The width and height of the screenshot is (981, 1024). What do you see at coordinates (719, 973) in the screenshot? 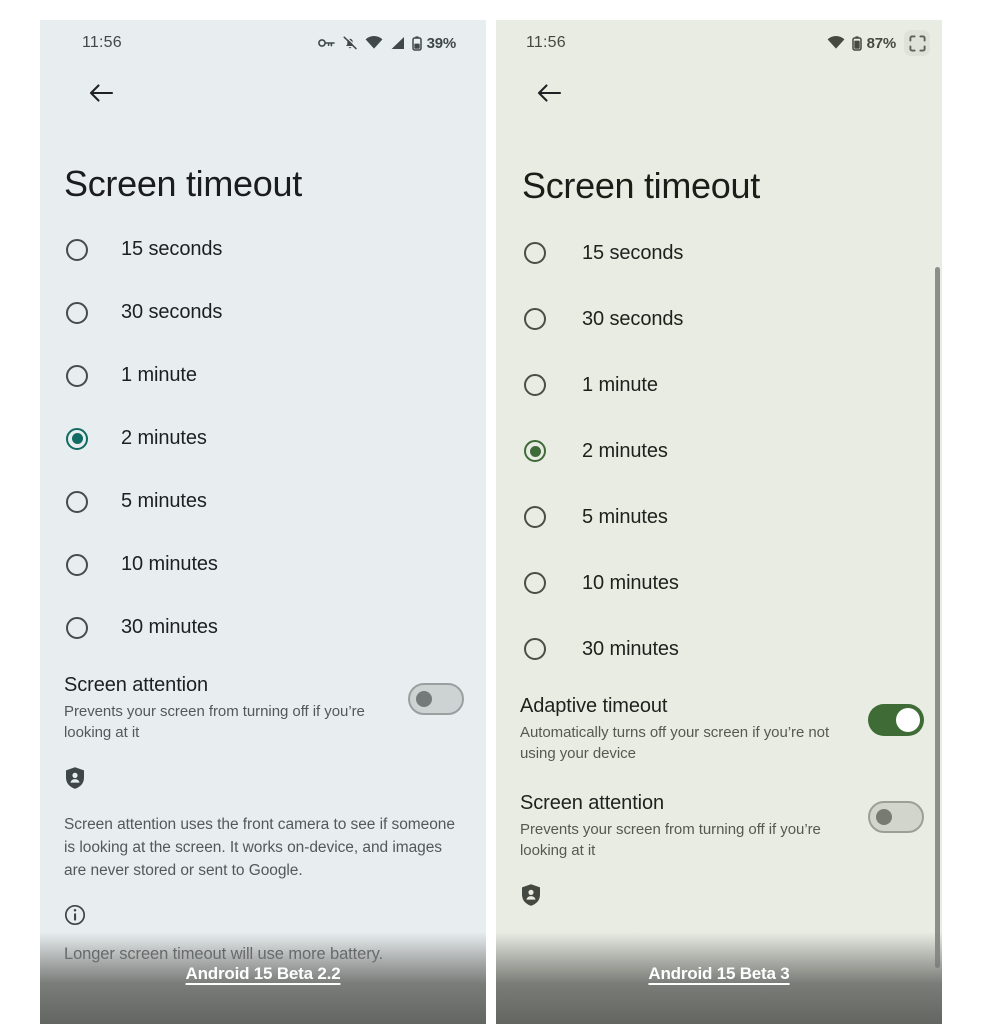
I see `caption-label: Android 15 Beta 3` at bounding box center [719, 973].